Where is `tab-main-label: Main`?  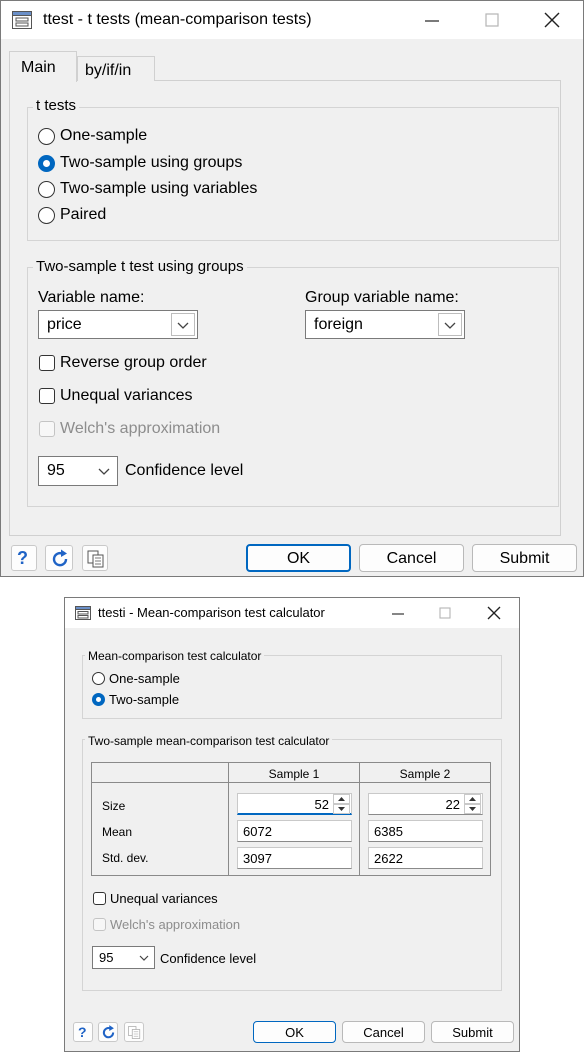 tab-main-label: Main is located at coordinates (38, 67).